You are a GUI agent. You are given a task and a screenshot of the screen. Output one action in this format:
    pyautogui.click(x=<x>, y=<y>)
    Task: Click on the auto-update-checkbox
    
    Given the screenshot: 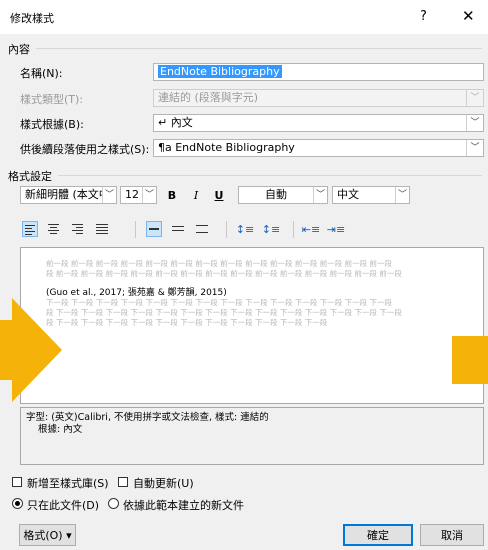 What is the action you would take?
    pyautogui.click(x=123, y=482)
    